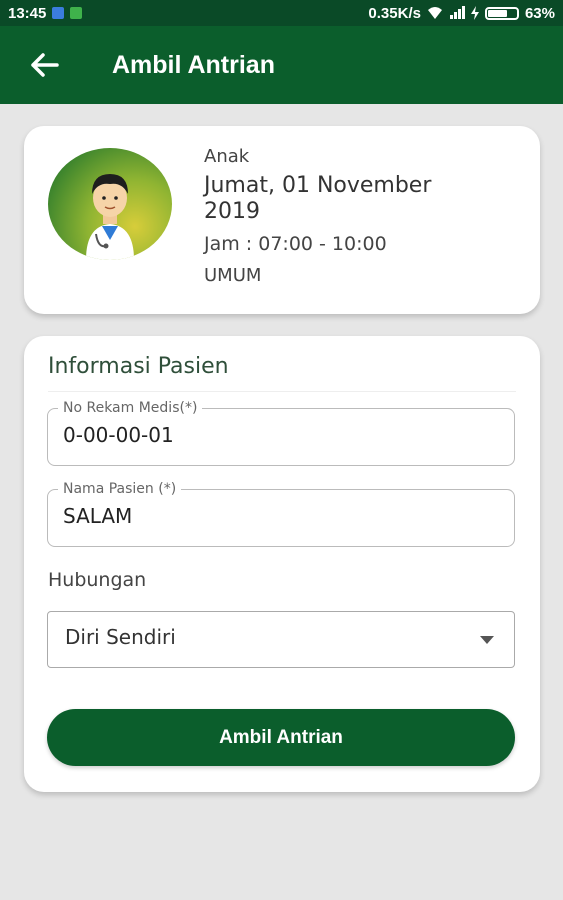 The width and height of the screenshot is (563, 900). What do you see at coordinates (193, 64) in the screenshot?
I see `page-title: Ambil Antrian` at bounding box center [193, 64].